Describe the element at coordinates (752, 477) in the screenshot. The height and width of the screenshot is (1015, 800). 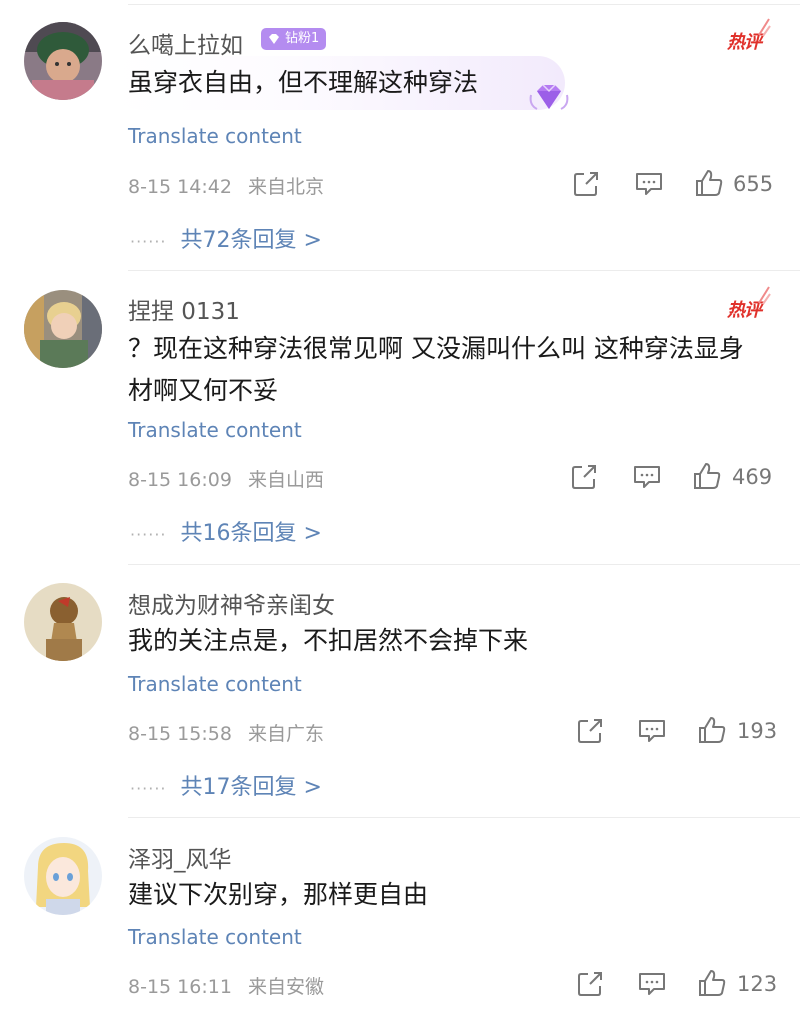
I see `like-count: 469` at that location.